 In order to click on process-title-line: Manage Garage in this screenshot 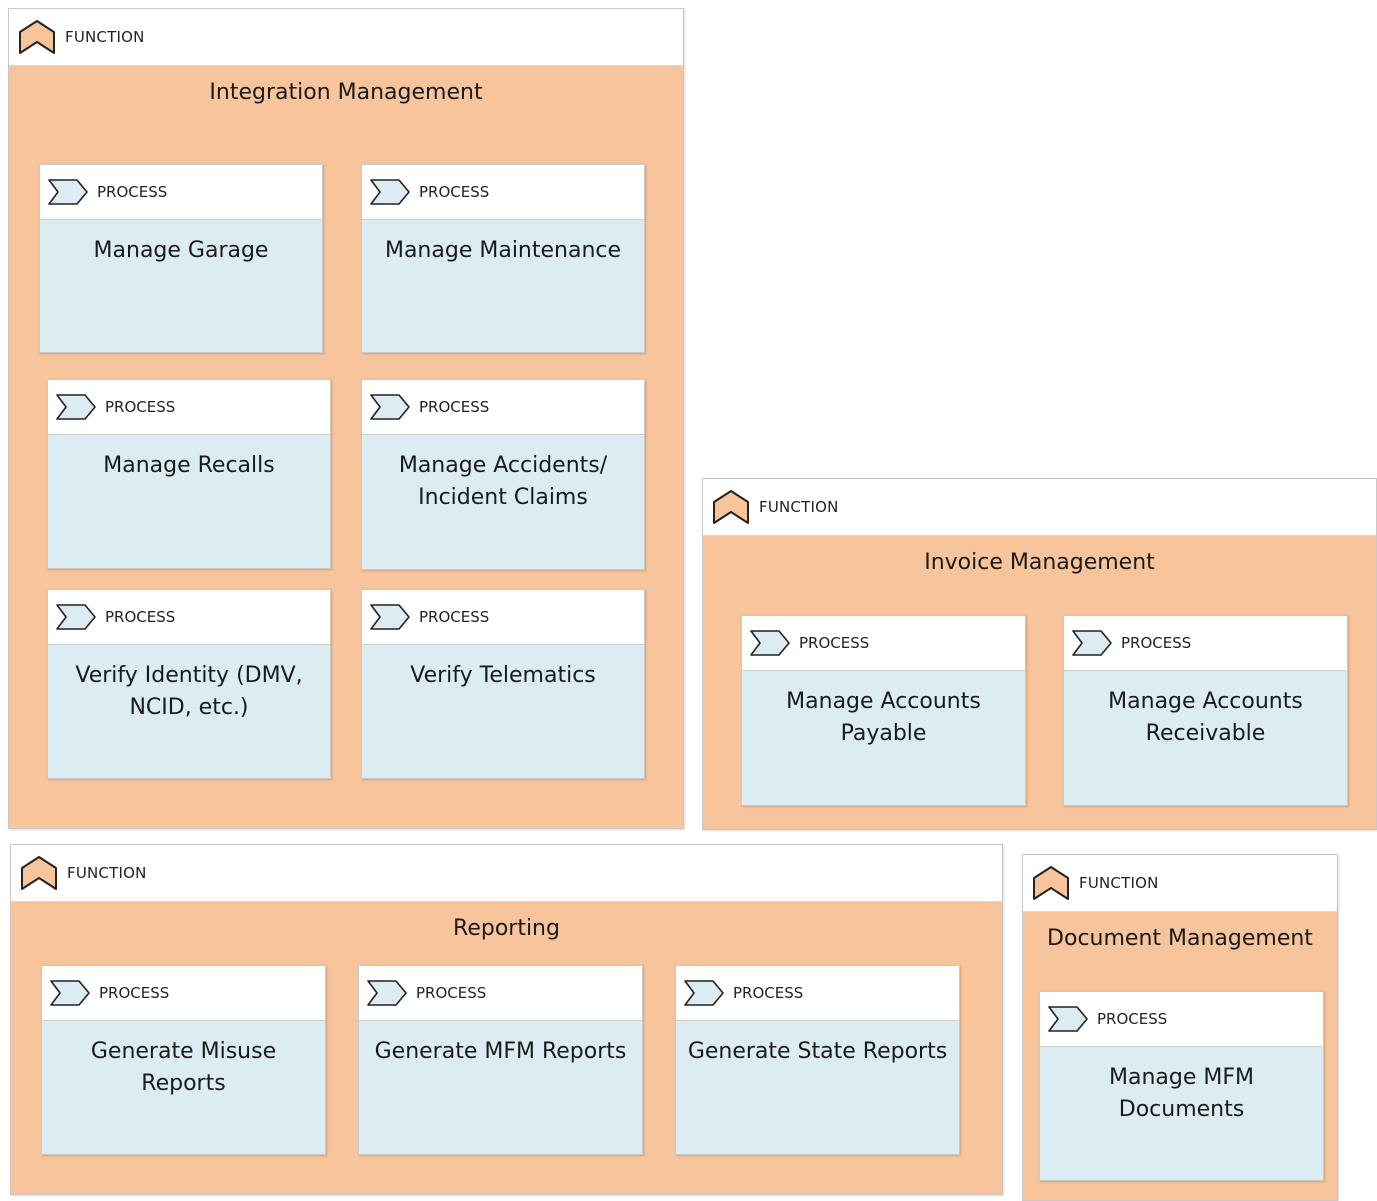, I will do `click(181, 250)`.